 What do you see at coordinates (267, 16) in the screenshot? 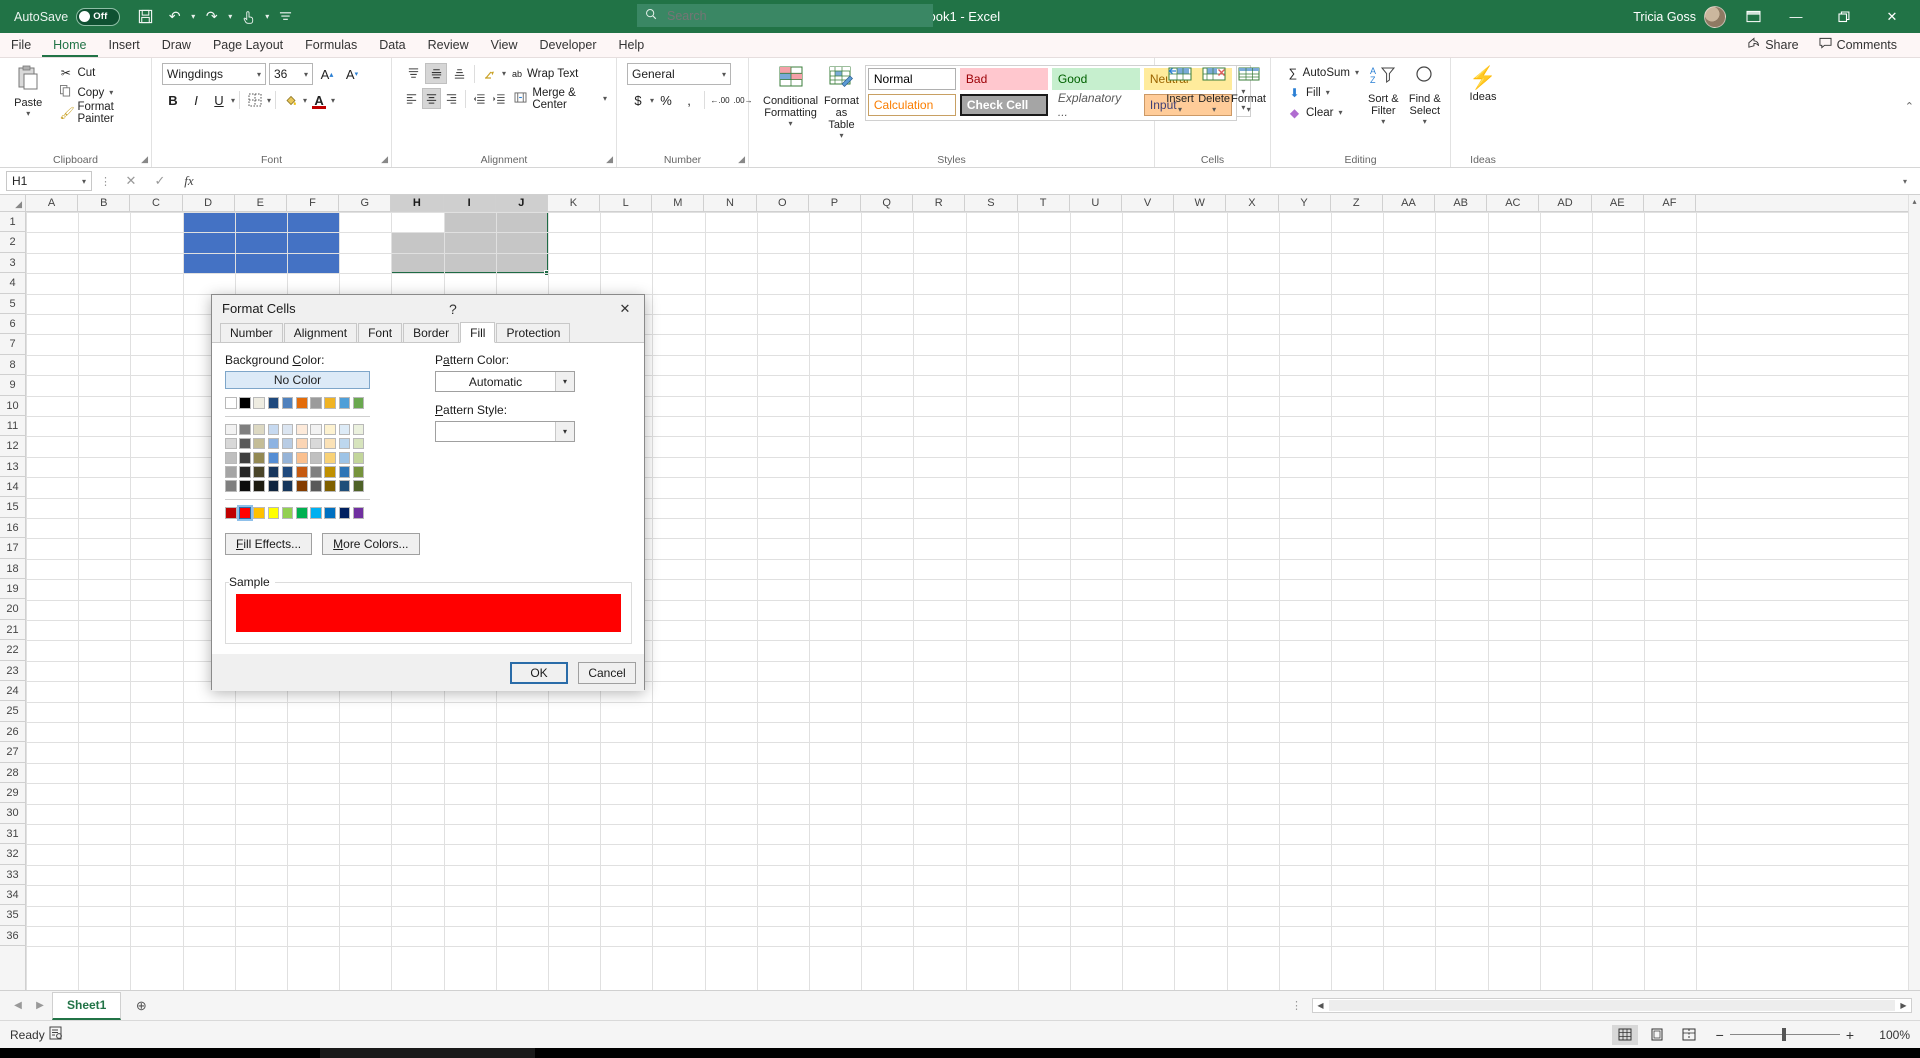
I see `touch-mode-chevron-down-icon: ▾` at bounding box center [267, 16].